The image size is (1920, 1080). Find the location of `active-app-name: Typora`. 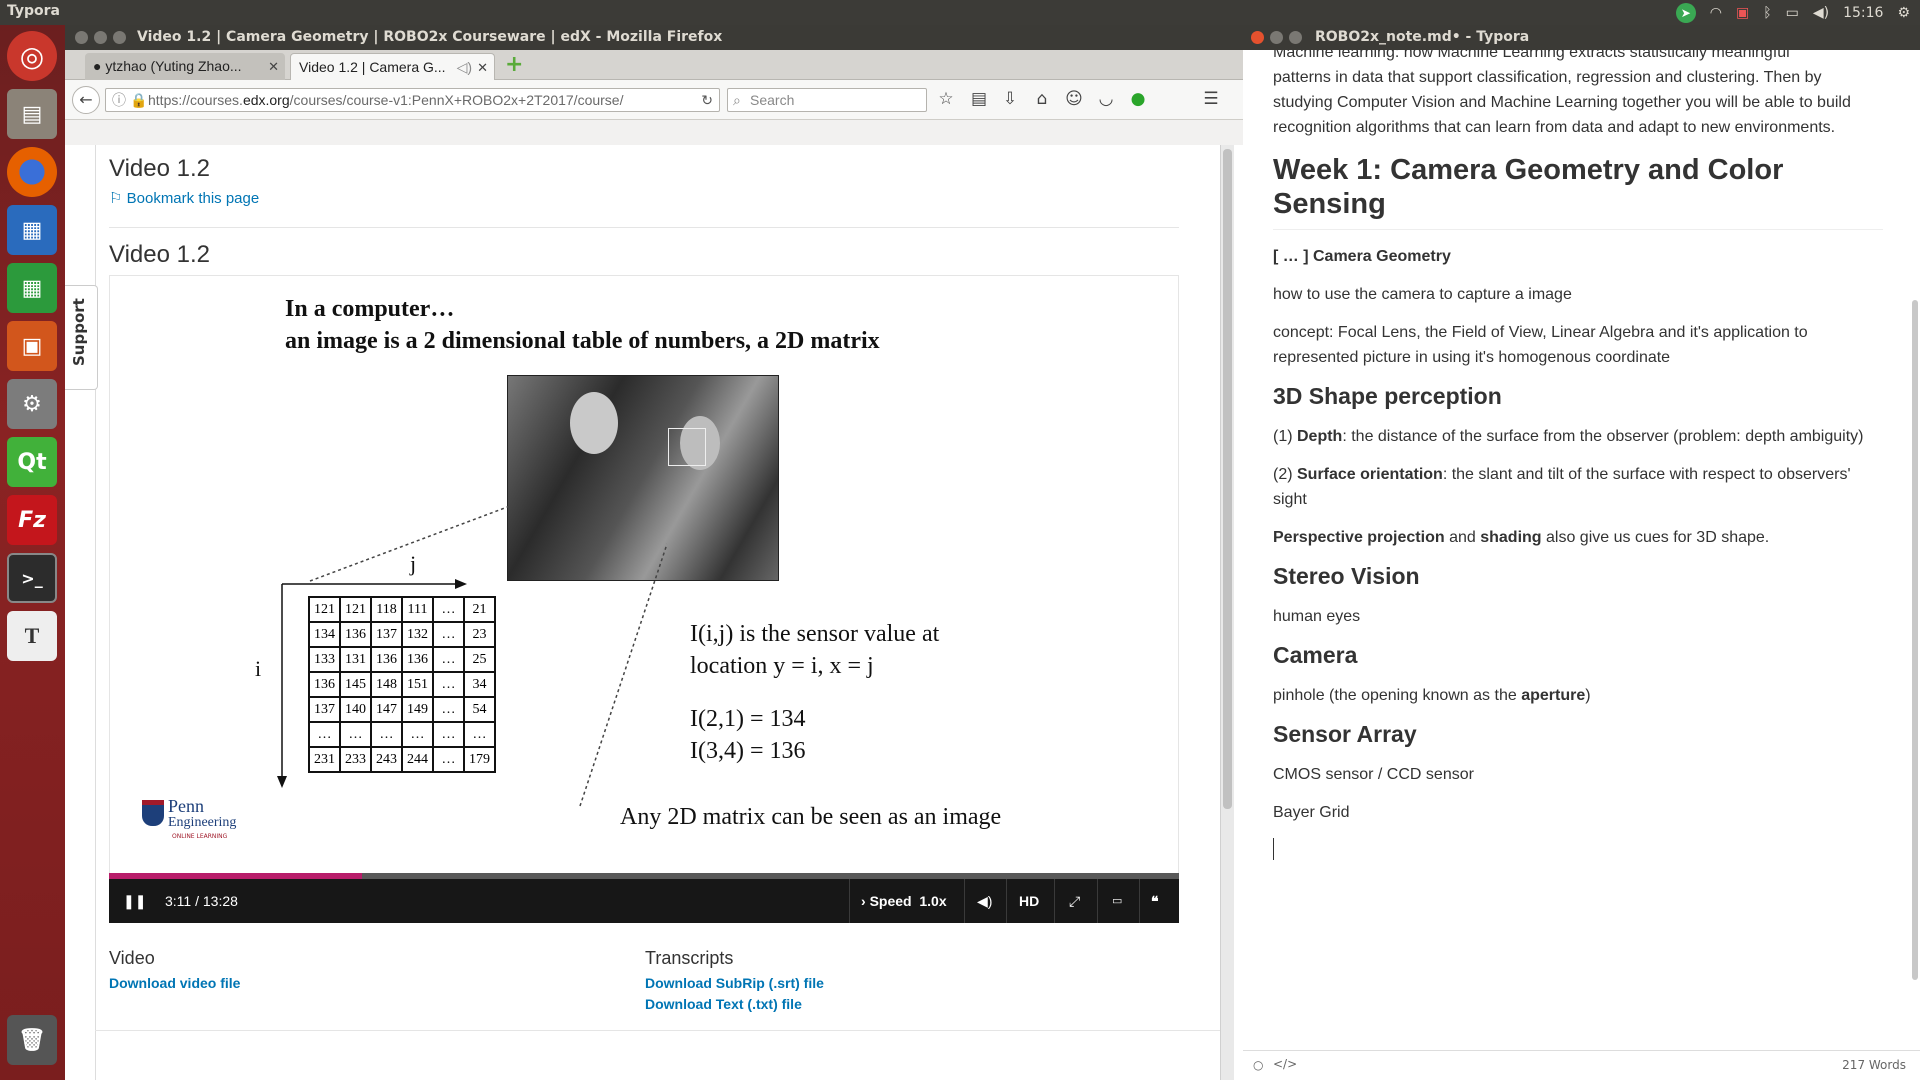

active-app-name: Typora is located at coordinates (34, 11).